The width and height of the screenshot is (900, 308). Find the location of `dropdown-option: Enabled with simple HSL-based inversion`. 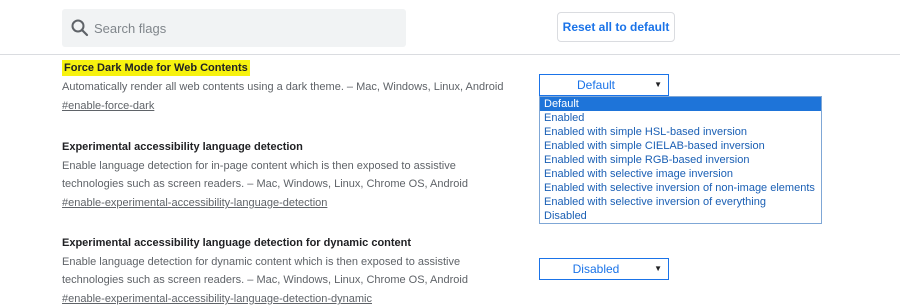

dropdown-option: Enabled with simple HSL-based inversion is located at coordinates (680, 132).